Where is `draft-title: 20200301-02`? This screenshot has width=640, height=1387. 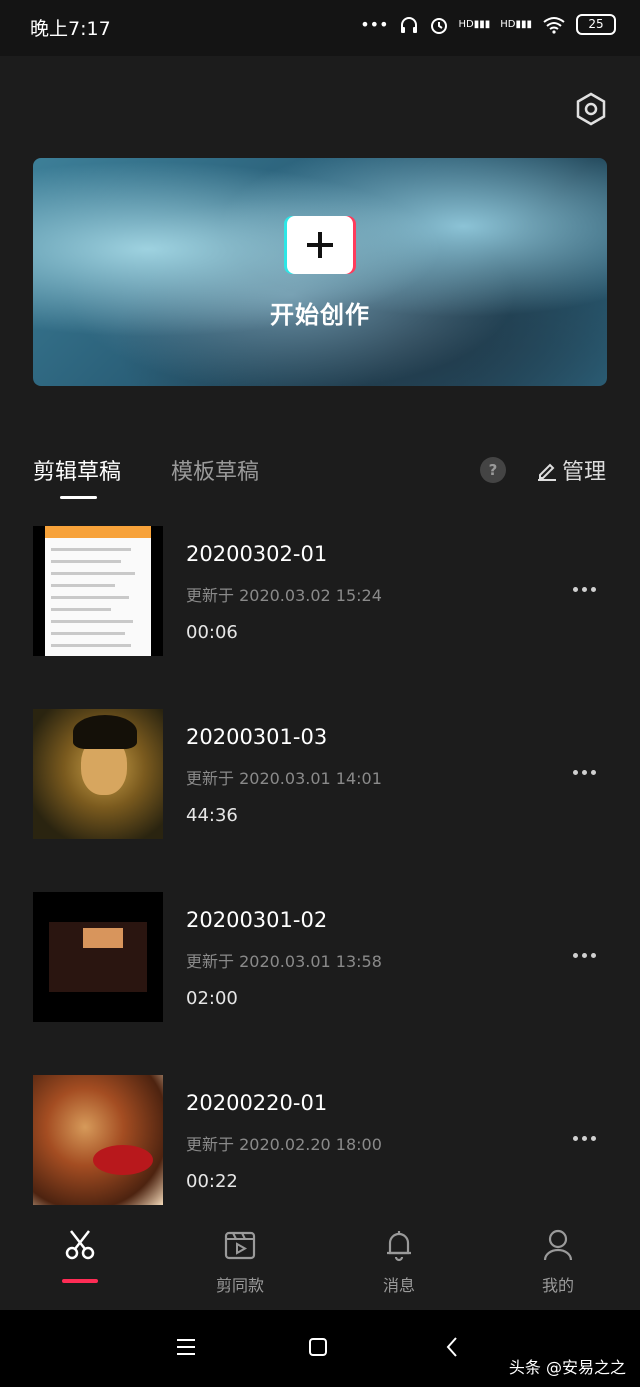
draft-title: 20200301-02 is located at coordinates (257, 920).